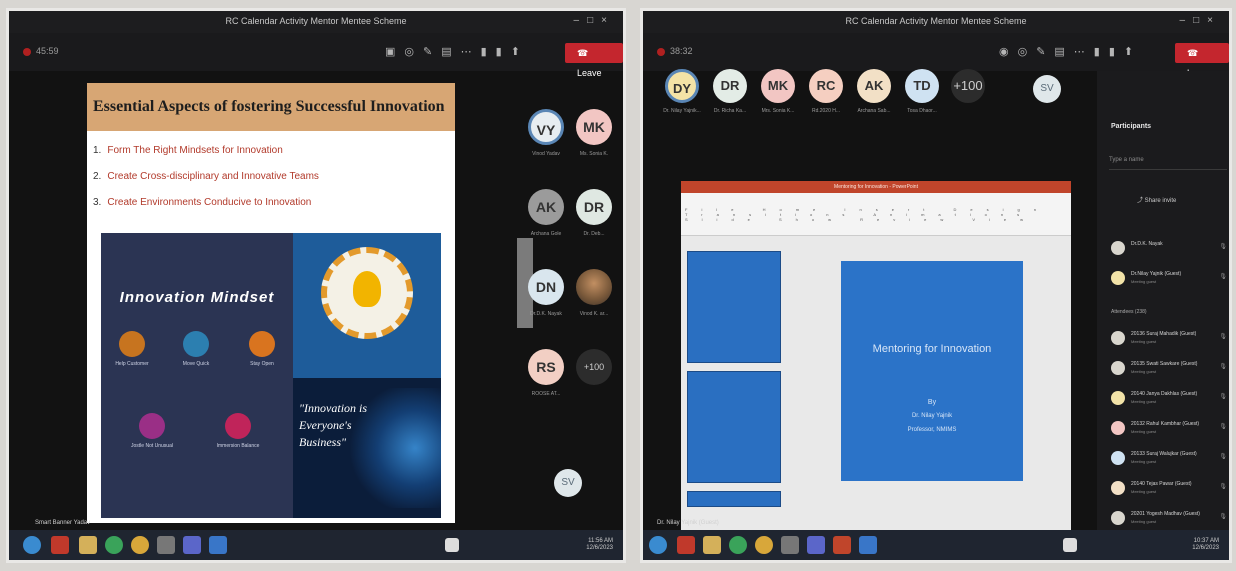  I want to click on meeting-controls: ▣◎✎▤⋯▮▮⬆, so click(457, 51).